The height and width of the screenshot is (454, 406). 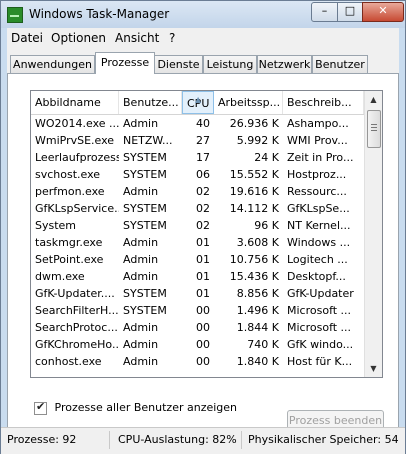 What do you see at coordinates (373, 234) in the screenshot?
I see `vertical-scrollbar: ▲ ▼` at bounding box center [373, 234].